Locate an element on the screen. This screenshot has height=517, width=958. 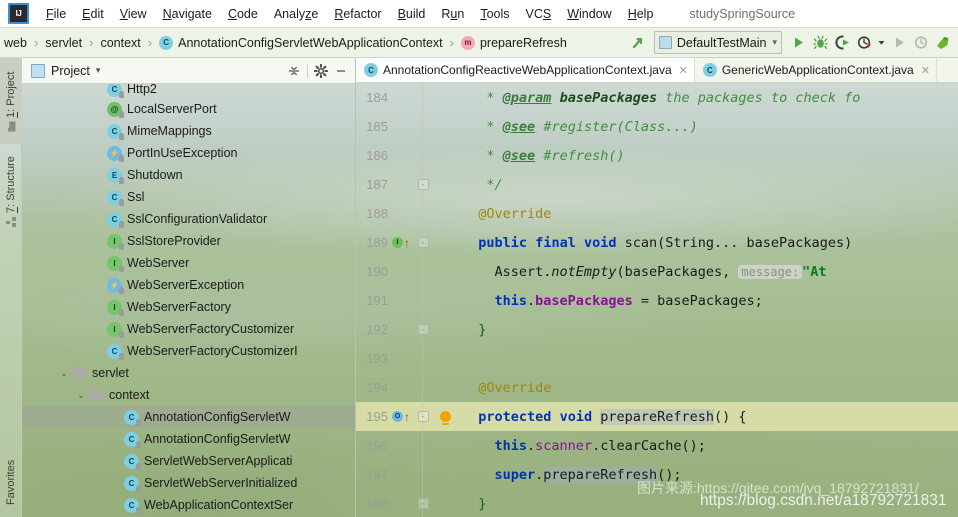
identifier-highlight: prepareRefresh is located at coordinates (657, 416).